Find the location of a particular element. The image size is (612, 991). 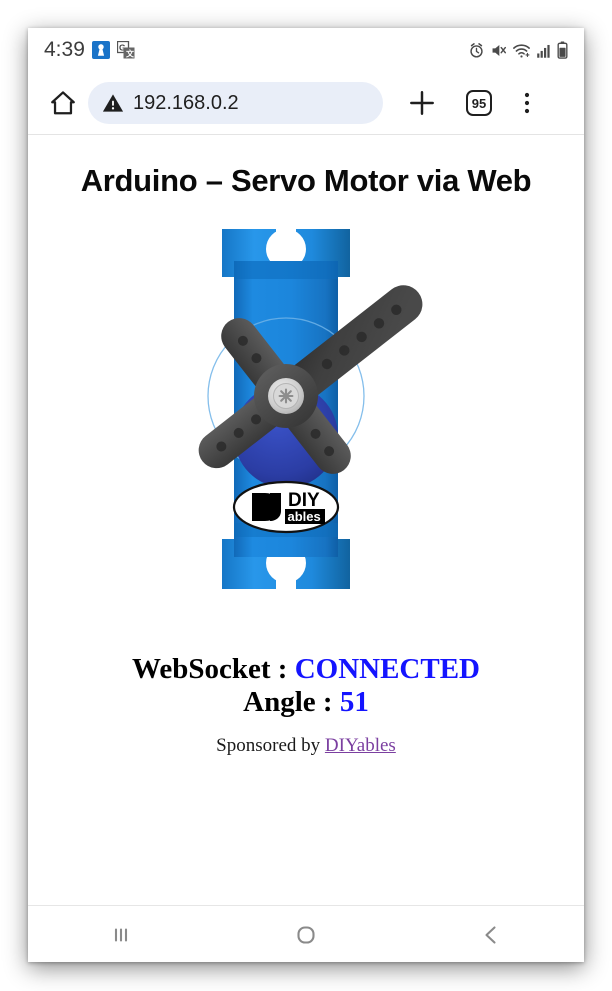

sponsor-link: DIYables is located at coordinates (360, 745).